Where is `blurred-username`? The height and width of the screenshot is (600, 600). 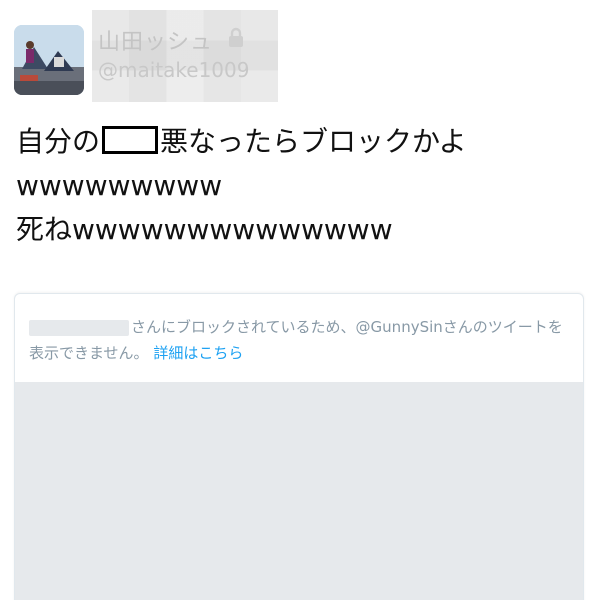 blurred-username is located at coordinates (79, 327).